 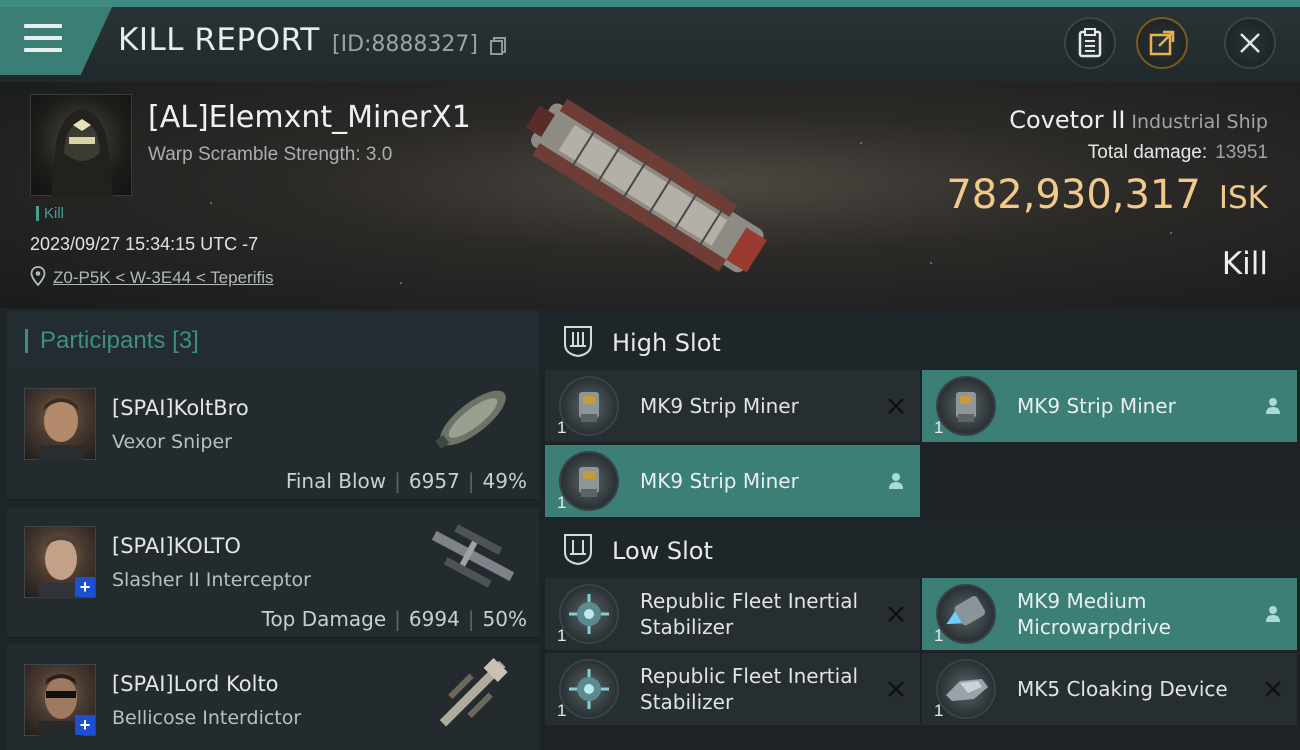 I want to click on participant-name: [SPAI]KOLTO, so click(x=176, y=546).